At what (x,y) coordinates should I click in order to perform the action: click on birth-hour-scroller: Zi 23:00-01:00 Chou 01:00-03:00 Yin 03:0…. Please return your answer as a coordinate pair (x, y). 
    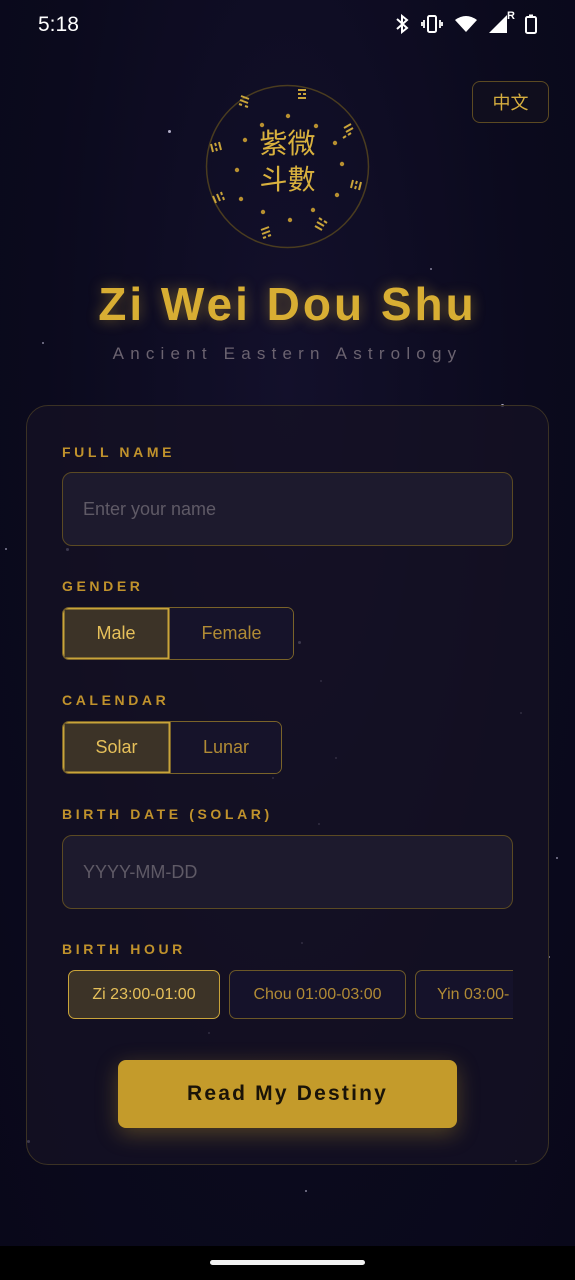
    Looking at the image, I should click on (287, 995).